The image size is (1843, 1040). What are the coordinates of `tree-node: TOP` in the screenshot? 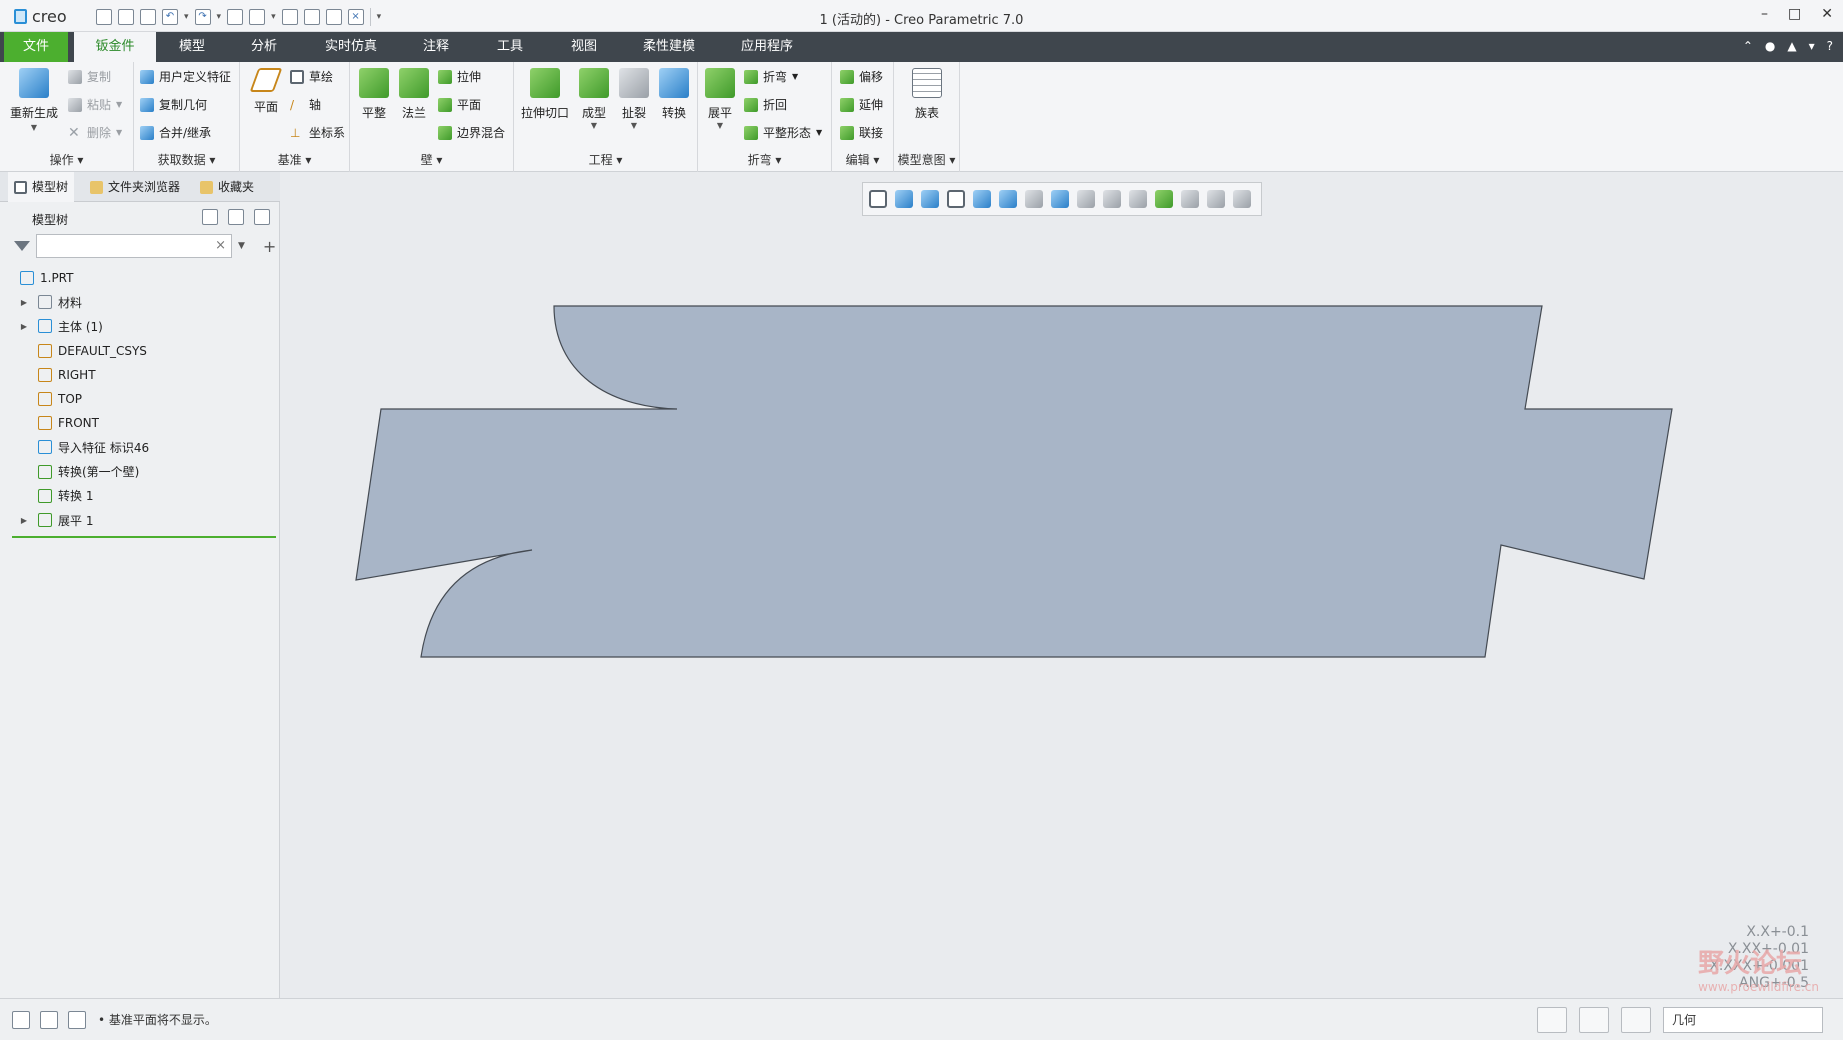 It's located at (50, 399).